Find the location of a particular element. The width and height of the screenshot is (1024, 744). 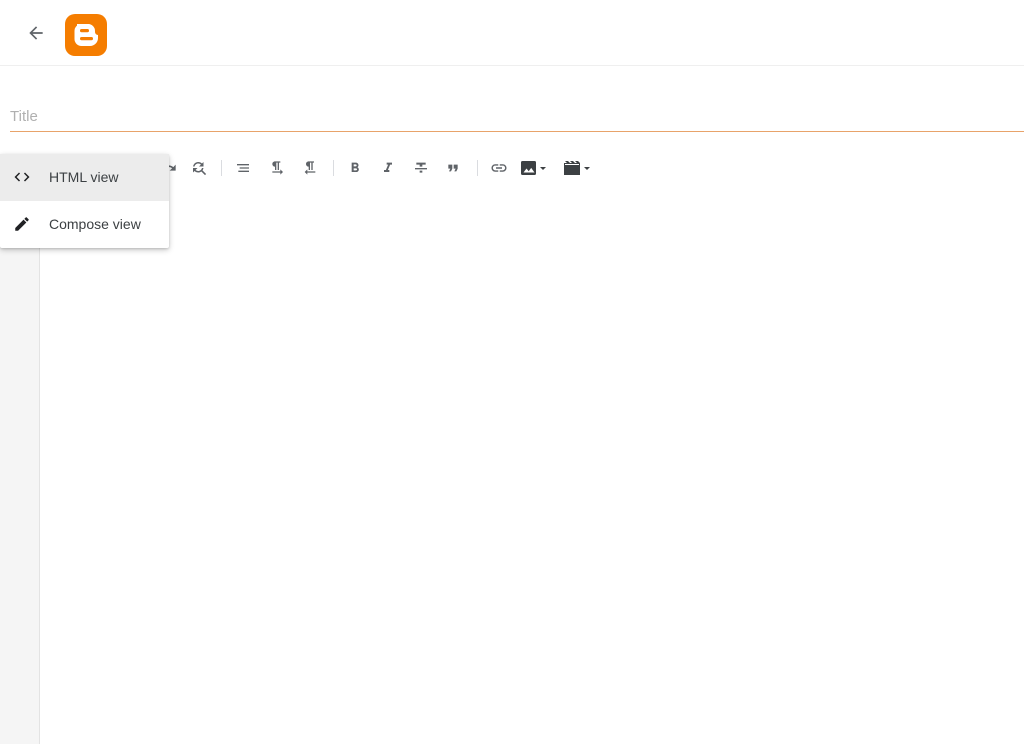

bold-icon is located at coordinates (355, 167).